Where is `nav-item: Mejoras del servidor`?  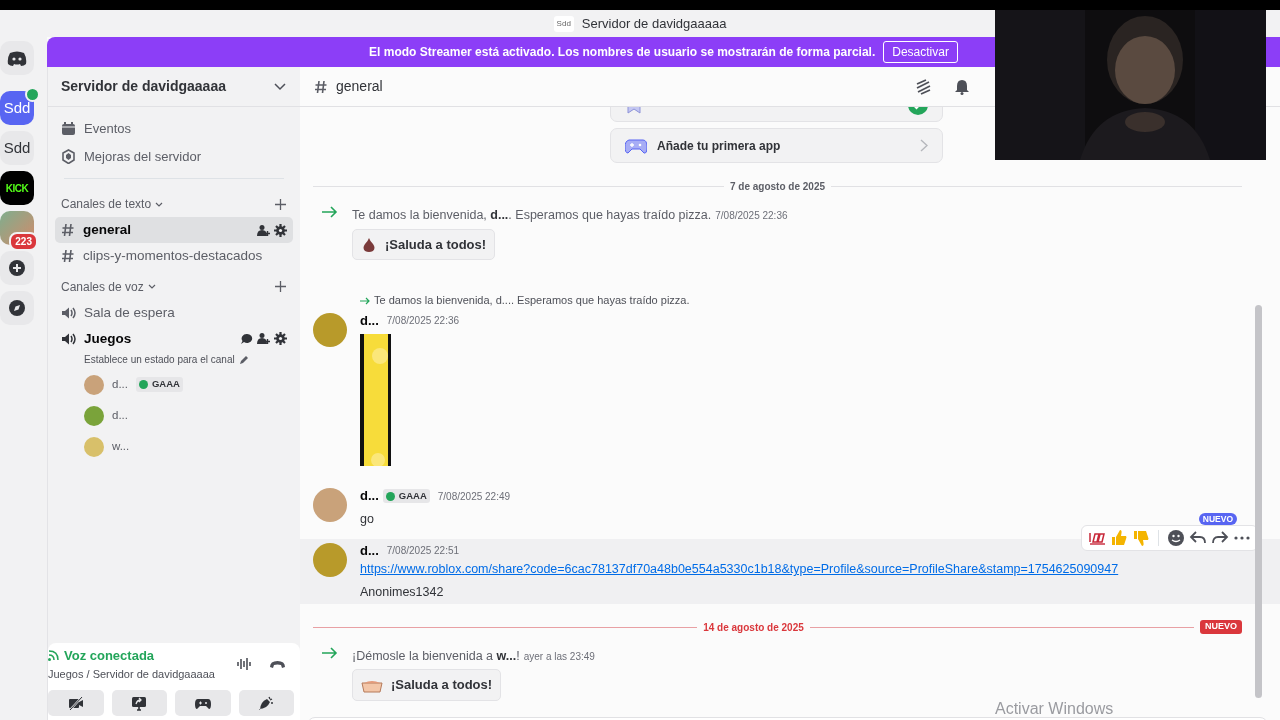
nav-item: Mejoras del servidor is located at coordinates (174, 156).